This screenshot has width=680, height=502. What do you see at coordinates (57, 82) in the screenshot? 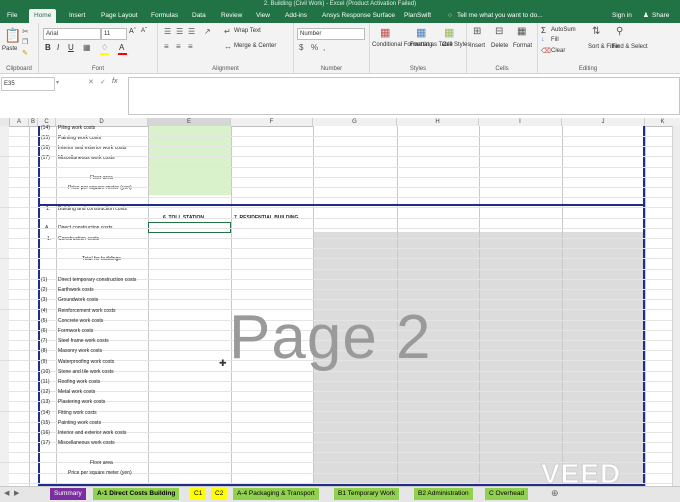
I see `name-box-dropdown-icon: ▾` at bounding box center [57, 82].